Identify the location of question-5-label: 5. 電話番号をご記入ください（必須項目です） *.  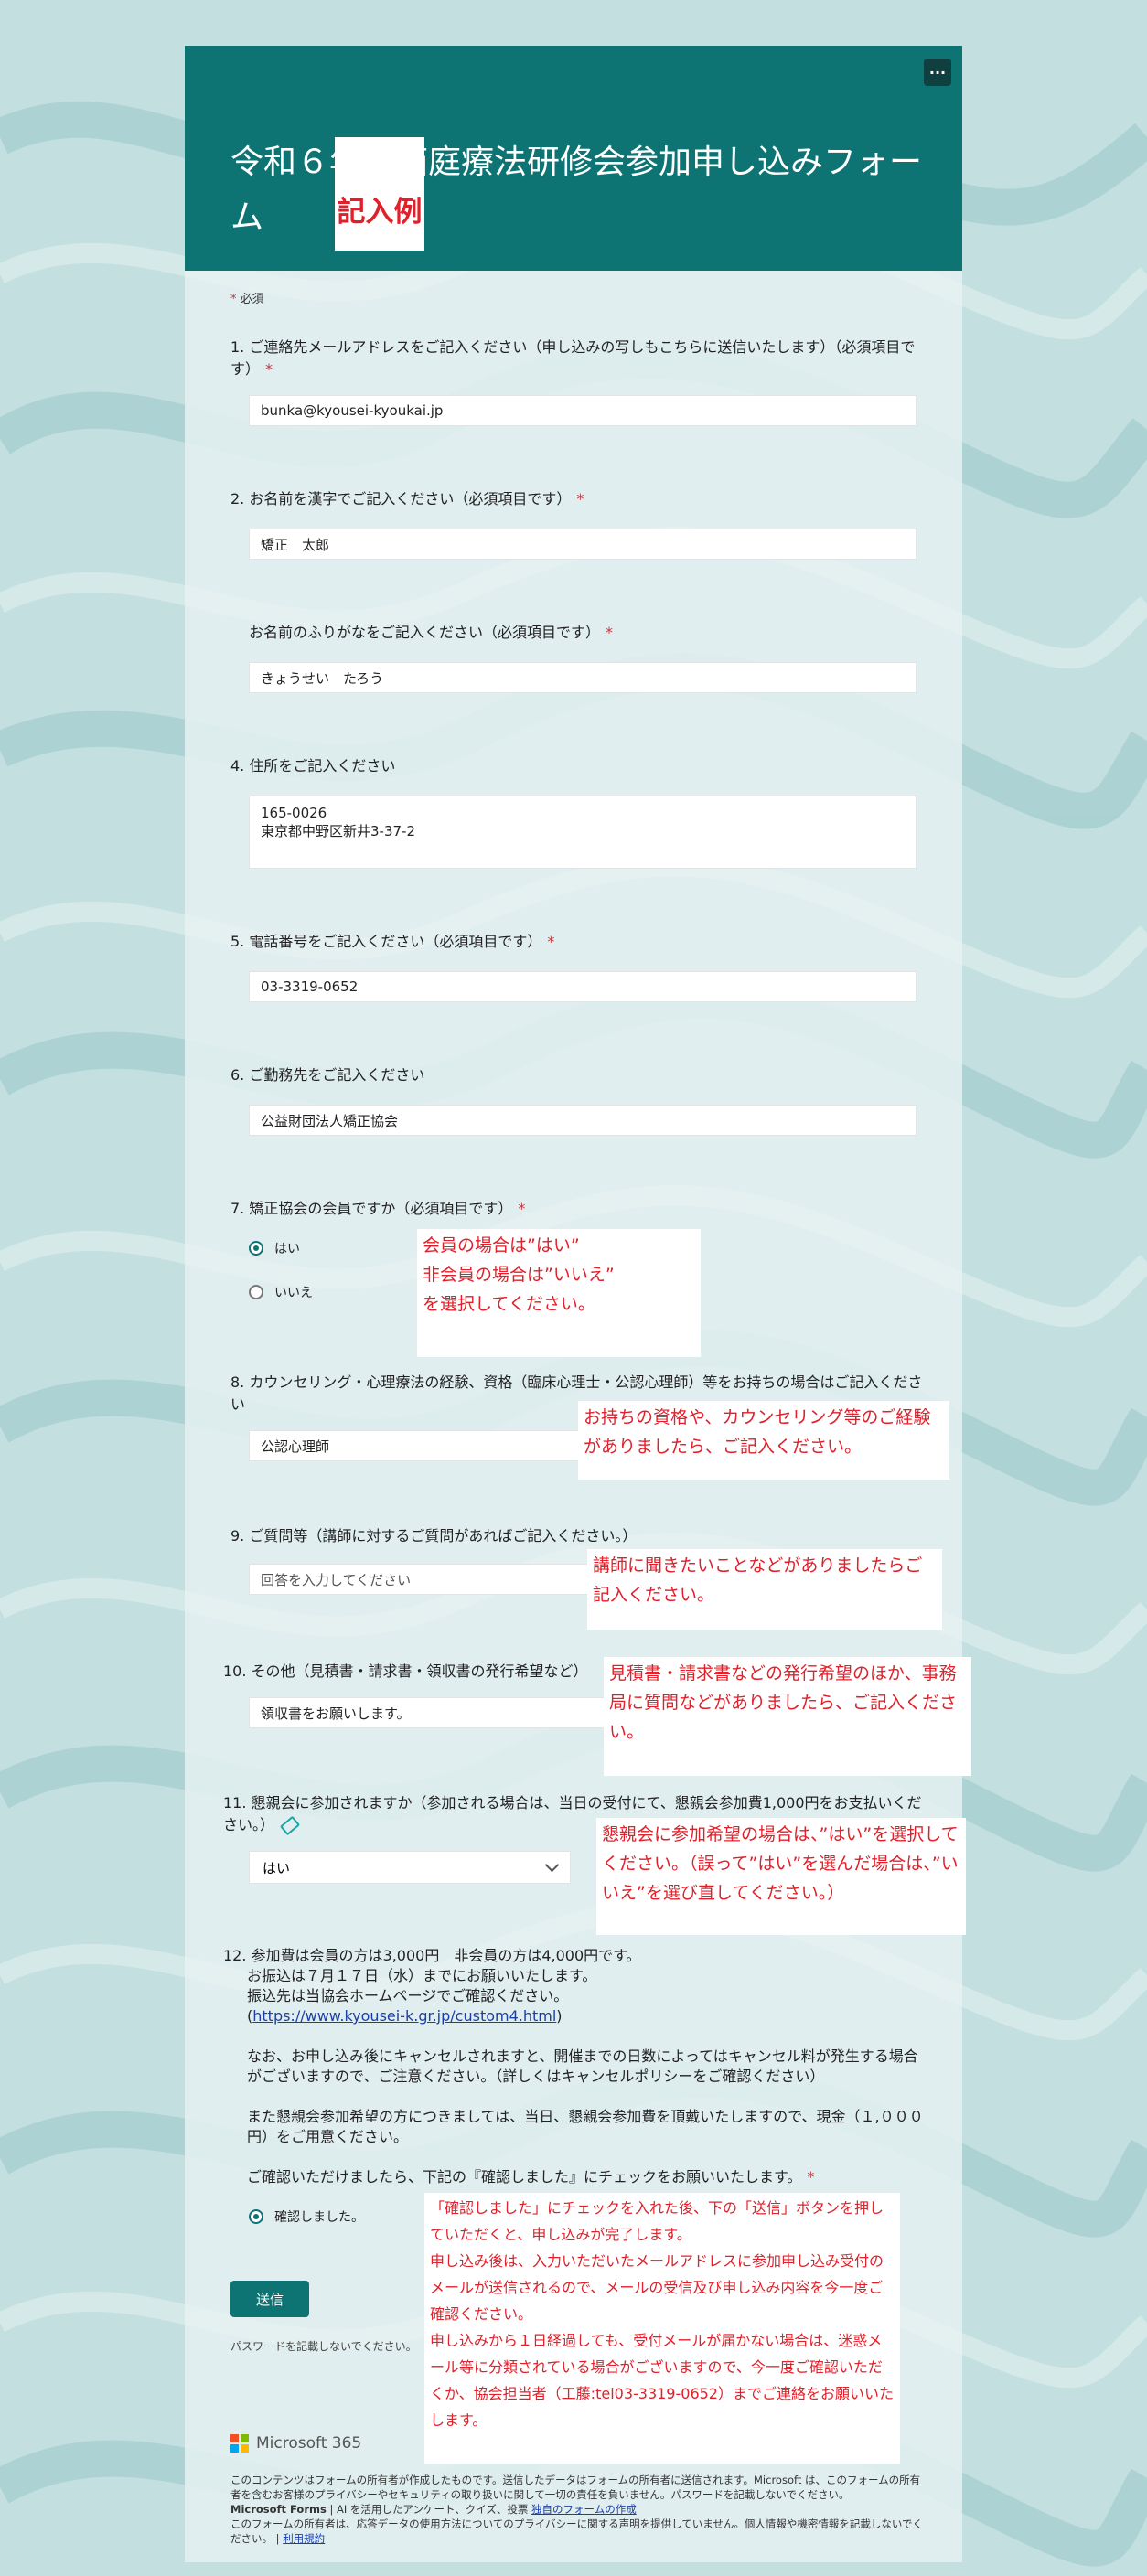
(392, 941).